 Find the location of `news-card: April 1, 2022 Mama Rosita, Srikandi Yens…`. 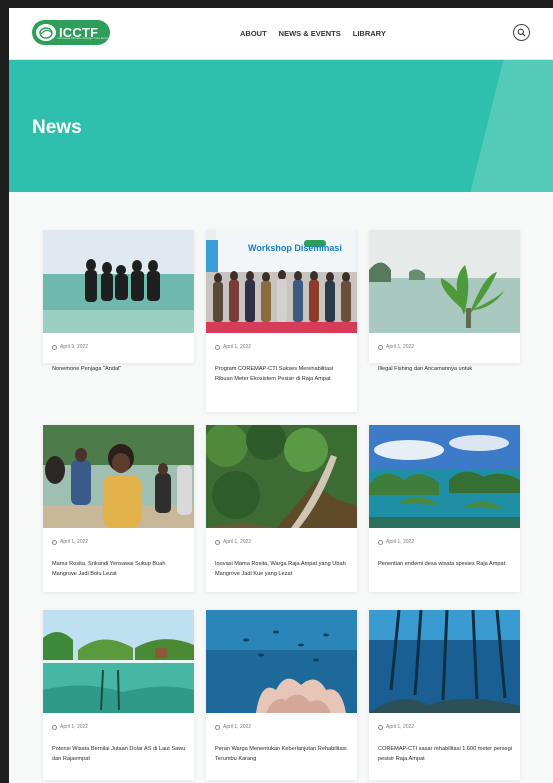

news-card: April 1, 2022 Mama Rosita, Srikandi Yens… is located at coordinates (118, 508).